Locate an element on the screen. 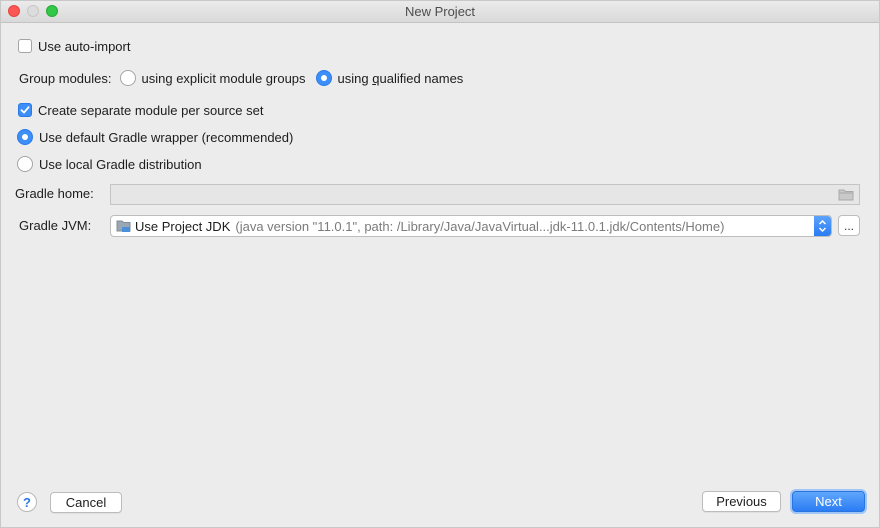 The height and width of the screenshot is (528, 880). previous-button: Previous is located at coordinates (741, 501).